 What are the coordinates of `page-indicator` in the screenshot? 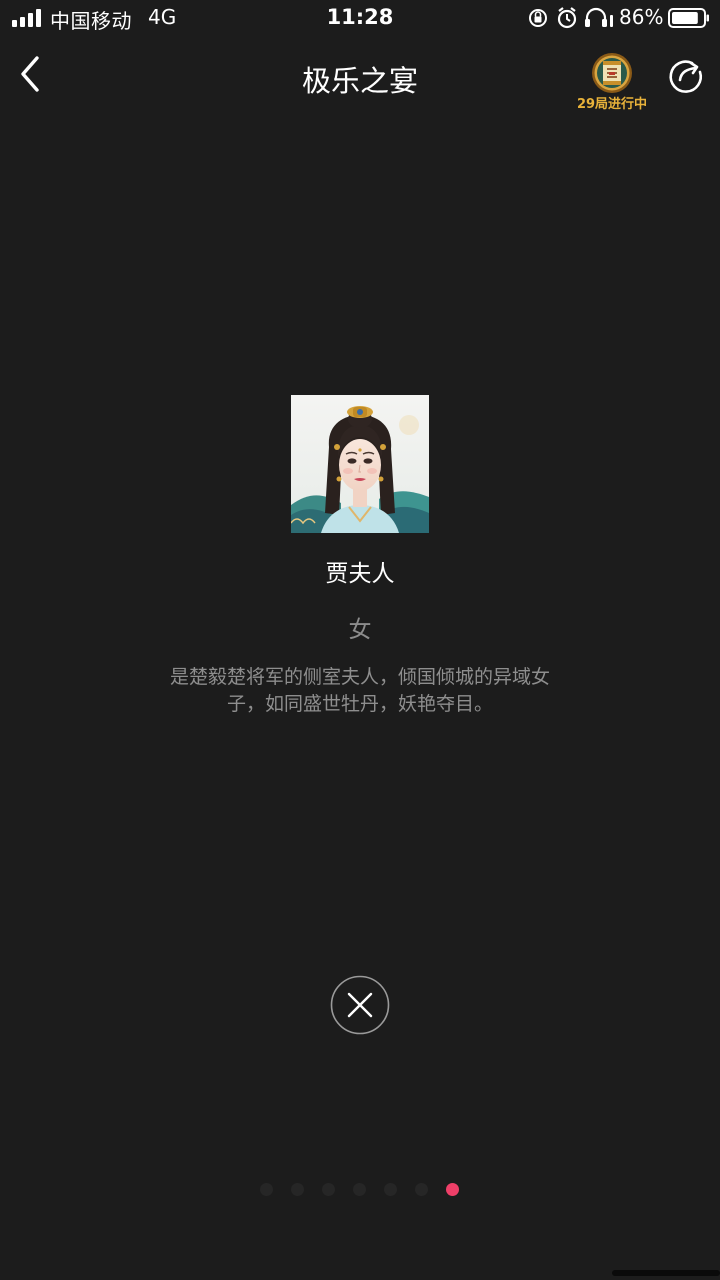 It's located at (361, 1190).